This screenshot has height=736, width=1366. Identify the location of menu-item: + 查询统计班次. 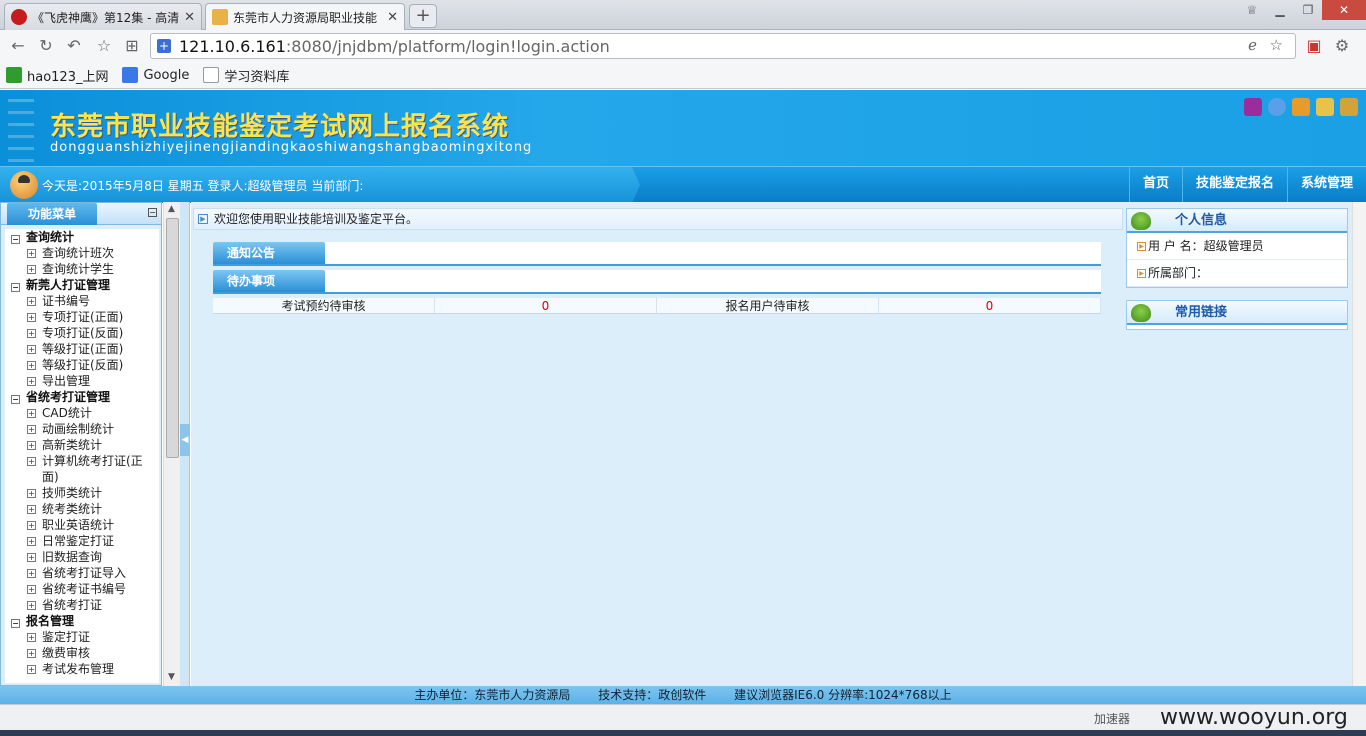
(82, 253).